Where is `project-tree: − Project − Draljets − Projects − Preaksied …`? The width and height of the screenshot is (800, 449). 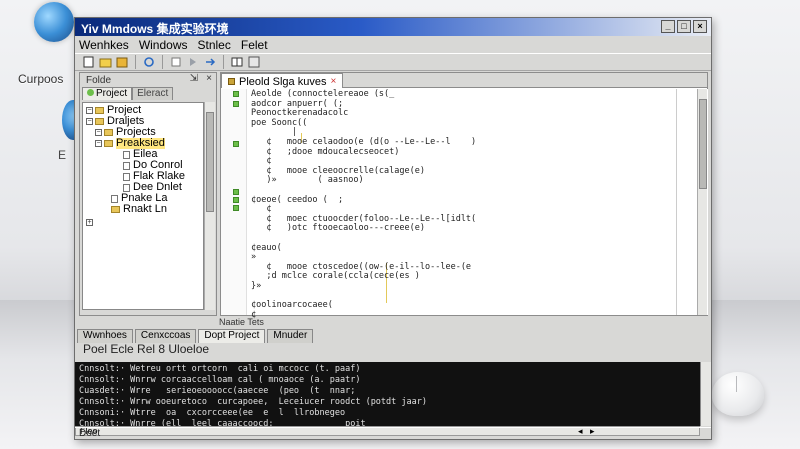 project-tree: − Project − Draljets − Projects − Preaksied … is located at coordinates (143, 206).